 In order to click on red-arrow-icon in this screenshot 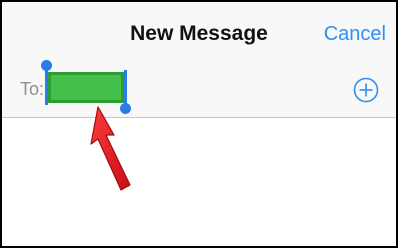, I will do `click(110, 148)`.